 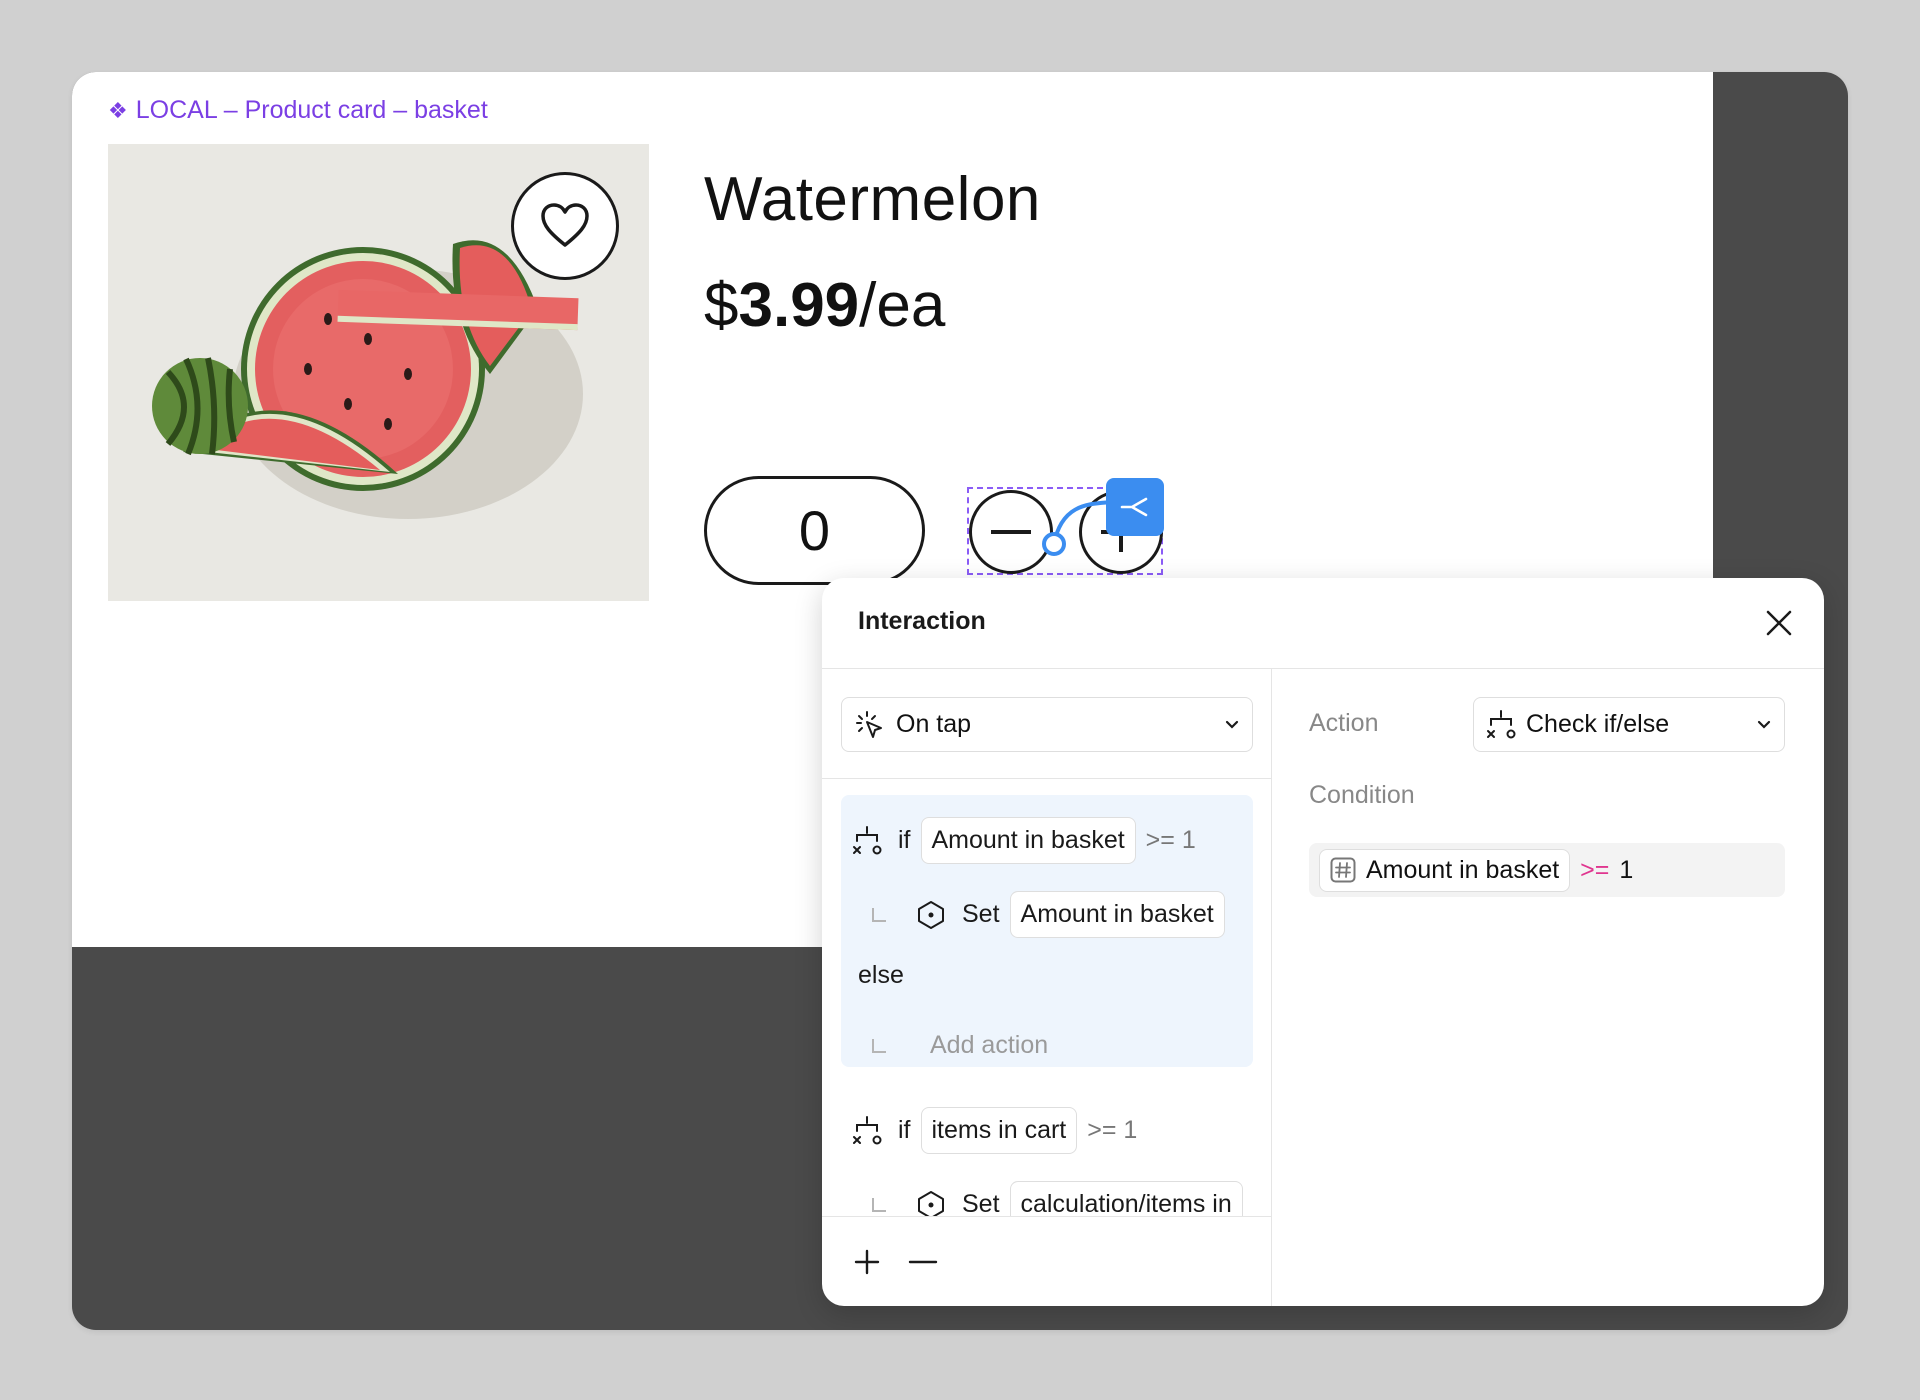 I want to click on condition-row-2: if items in cart >= 1, so click(x=994, y=1130).